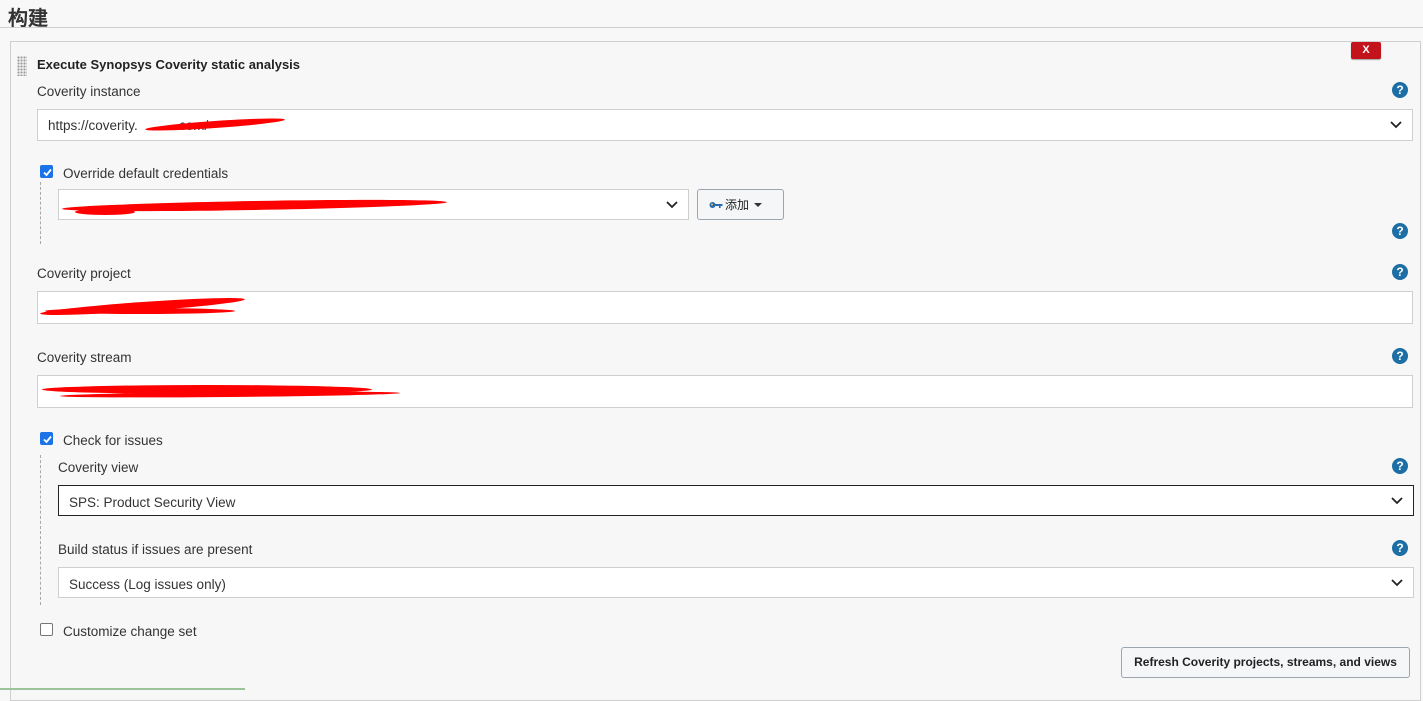 This screenshot has width=1423, height=701. What do you see at coordinates (152, 502) in the screenshot?
I see `coverity-view-value: SPS: Product Security View` at bounding box center [152, 502].